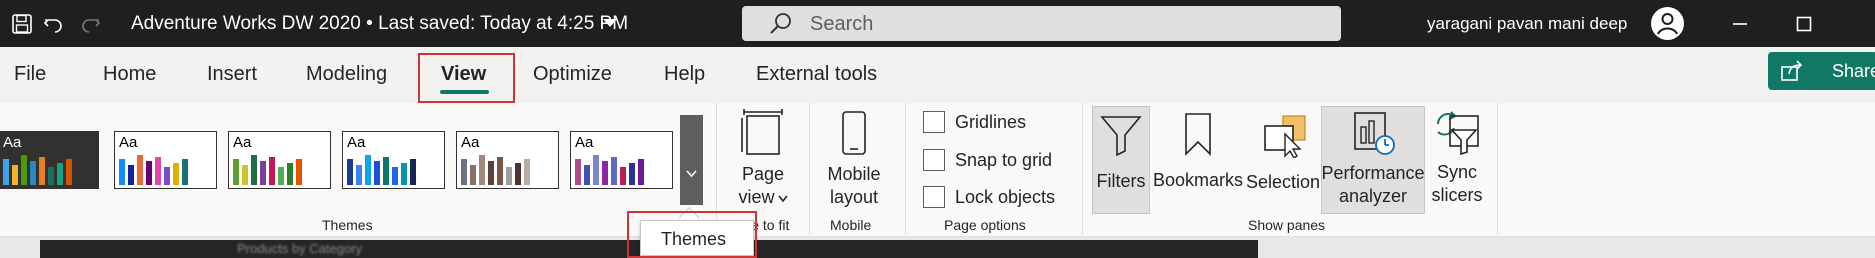  I want to click on user-avatar-icon, so click(1667, 23).